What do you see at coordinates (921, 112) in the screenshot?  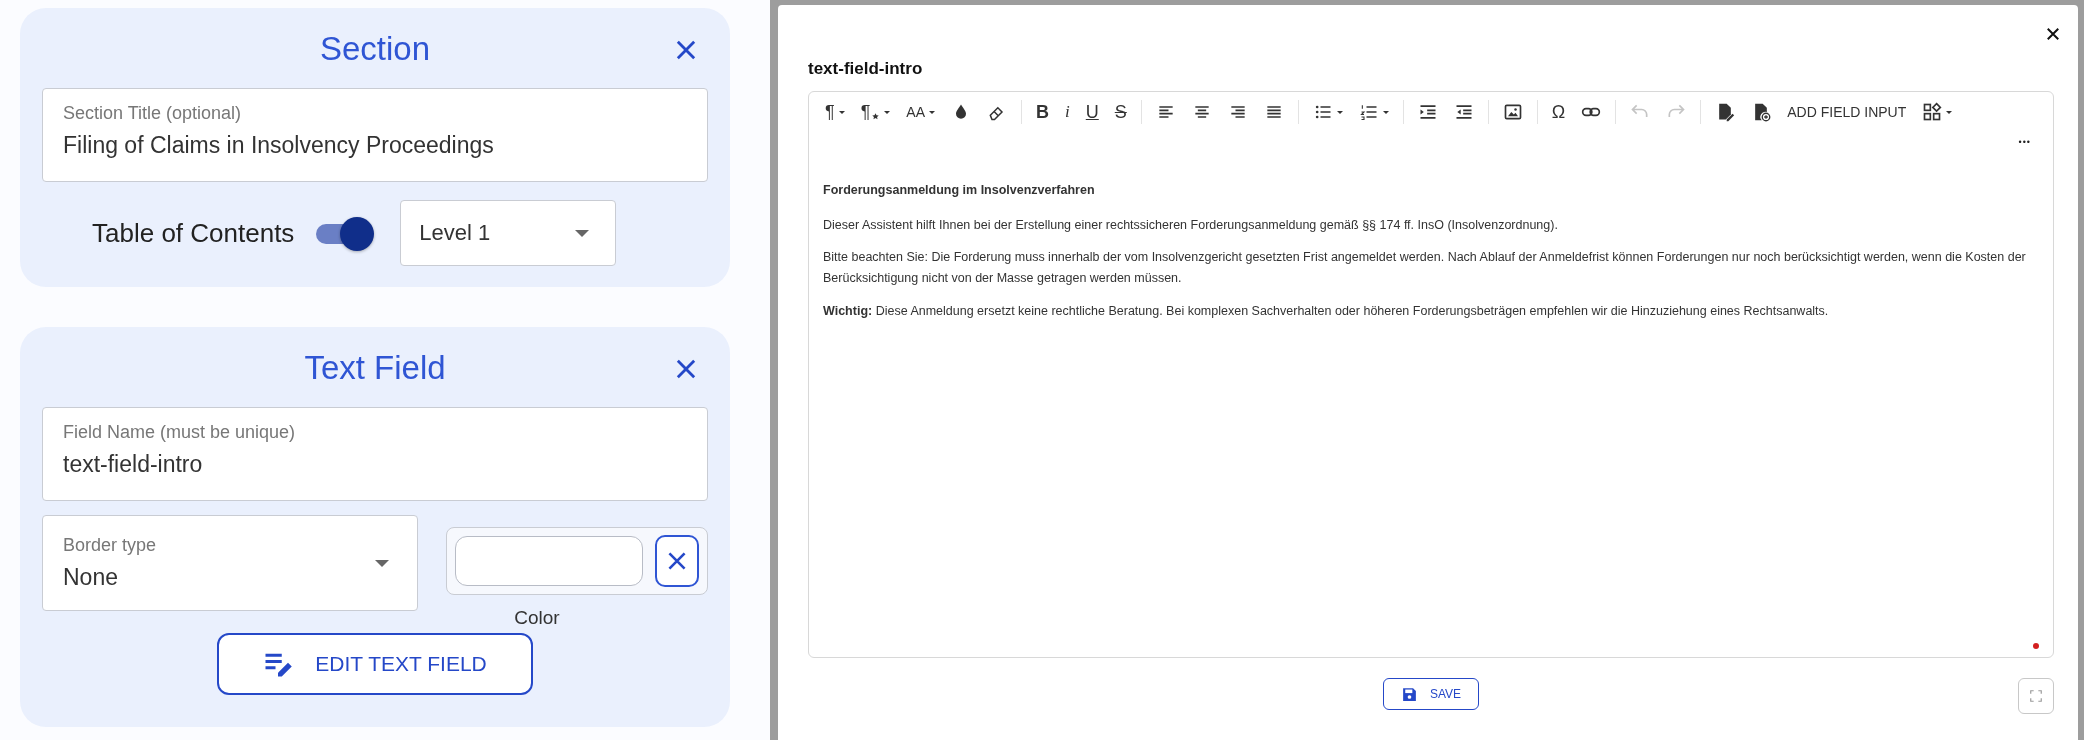 I see `font-size-button: AA` at bounding box center [921, 112].